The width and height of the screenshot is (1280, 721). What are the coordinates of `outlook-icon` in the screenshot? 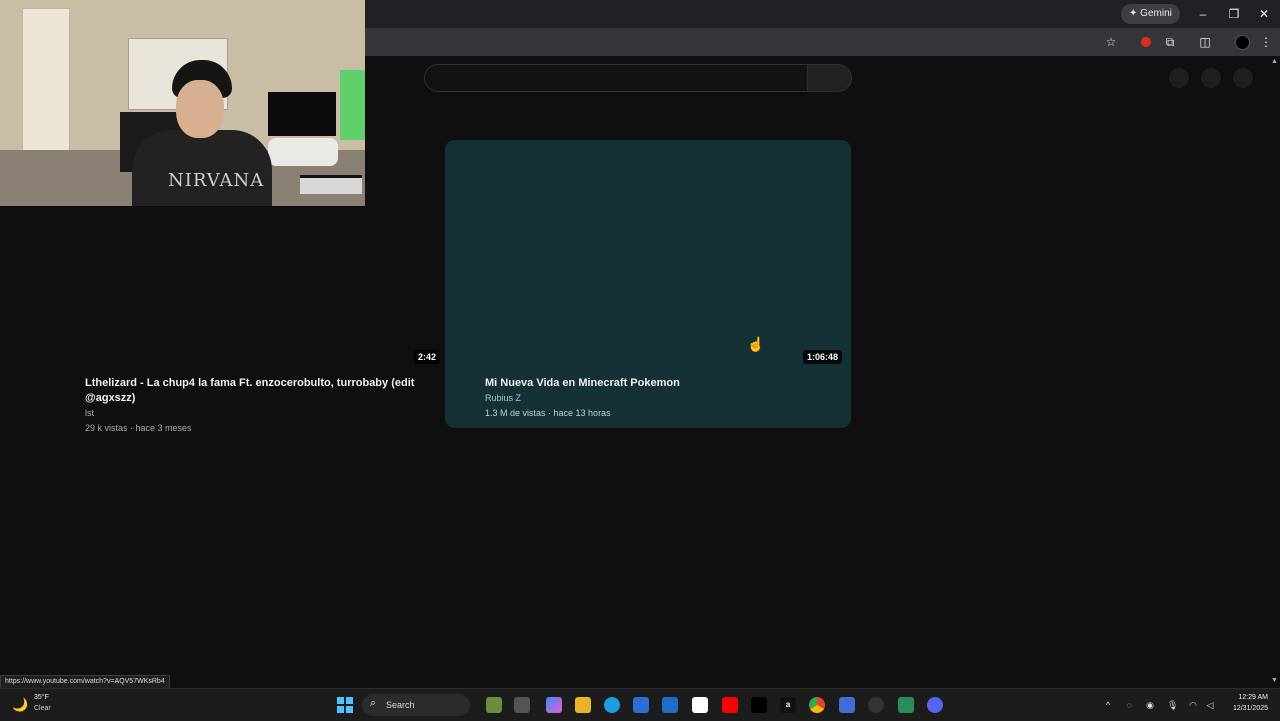 It's located at (670, 705).